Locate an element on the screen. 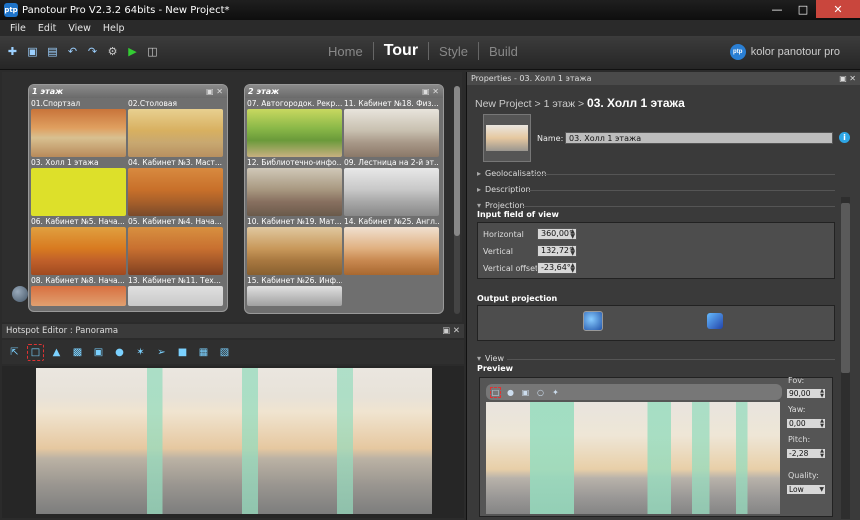 This screenshot has width=860, height=520. preview-image is located at coordinates (633, 458).